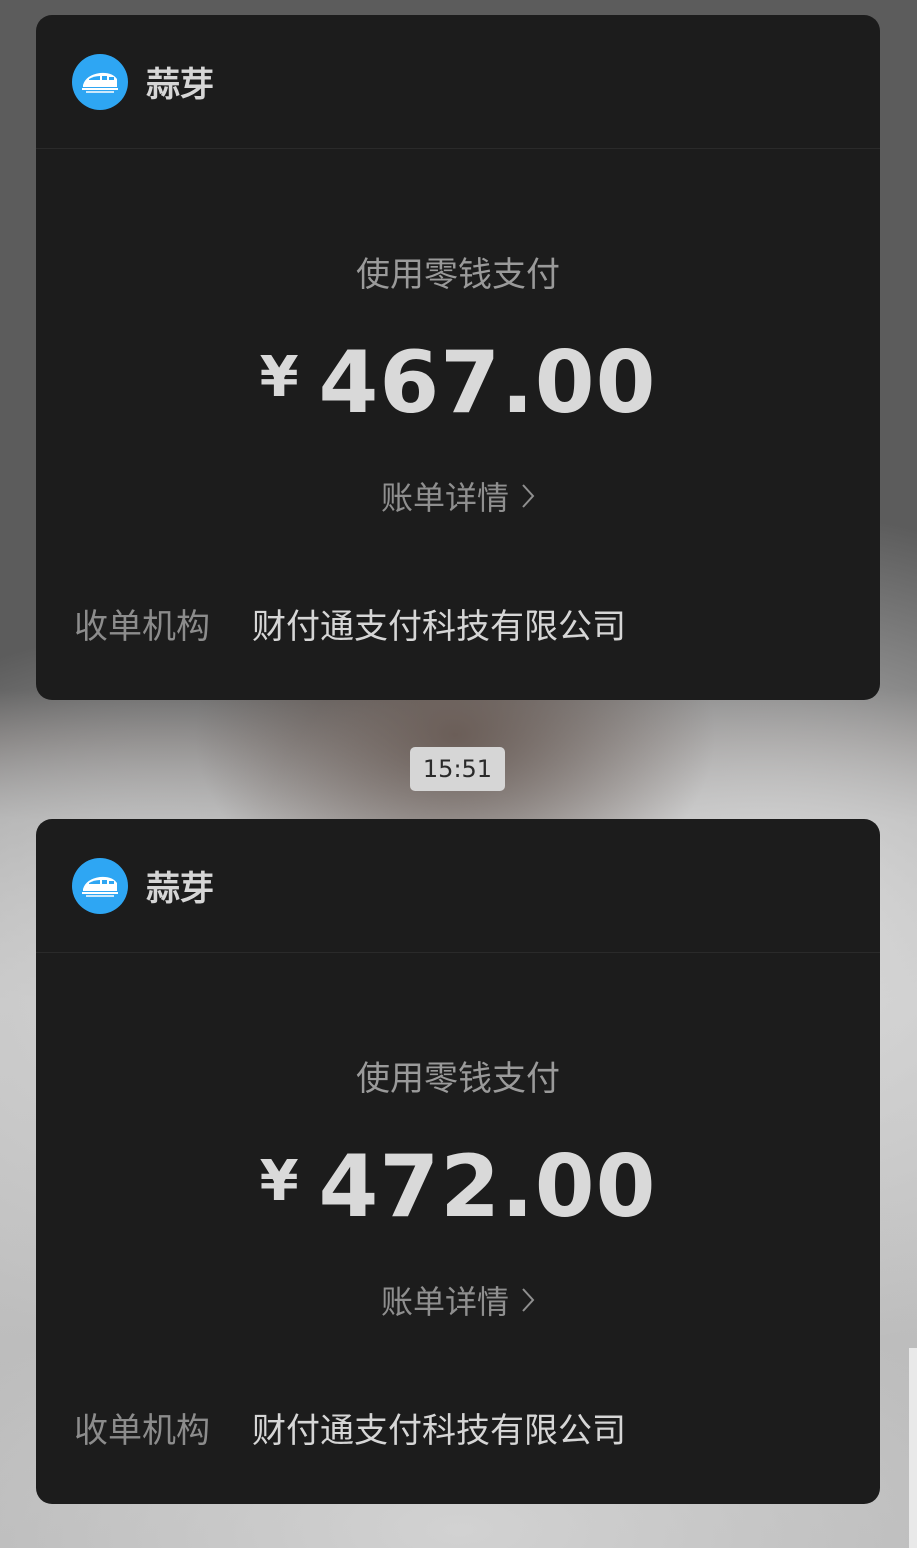 Image resolution: width=917 pixels, height=1548 pixels. Describe the element at coordinates (487, 1187) in the screenshot. I see `payment-amount: 472.00` at that location.